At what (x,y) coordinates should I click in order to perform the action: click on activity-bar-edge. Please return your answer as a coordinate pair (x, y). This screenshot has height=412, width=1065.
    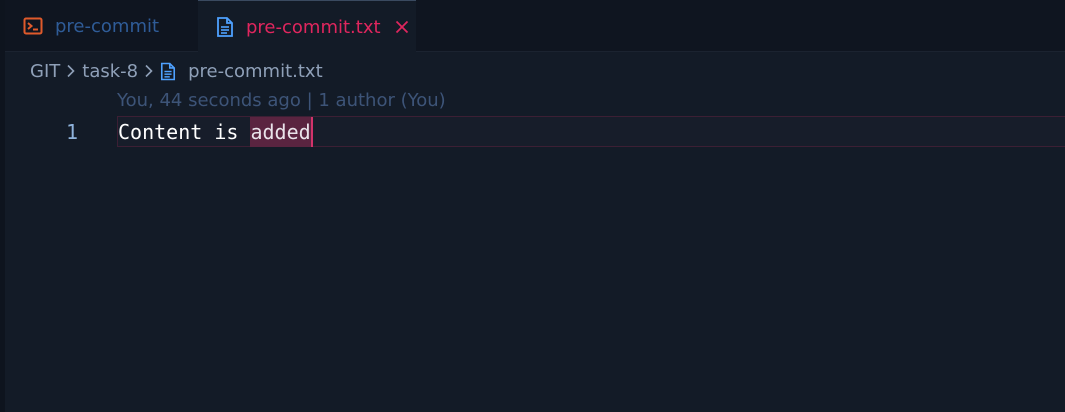
    Looking at the image, I should click on (2, 206).